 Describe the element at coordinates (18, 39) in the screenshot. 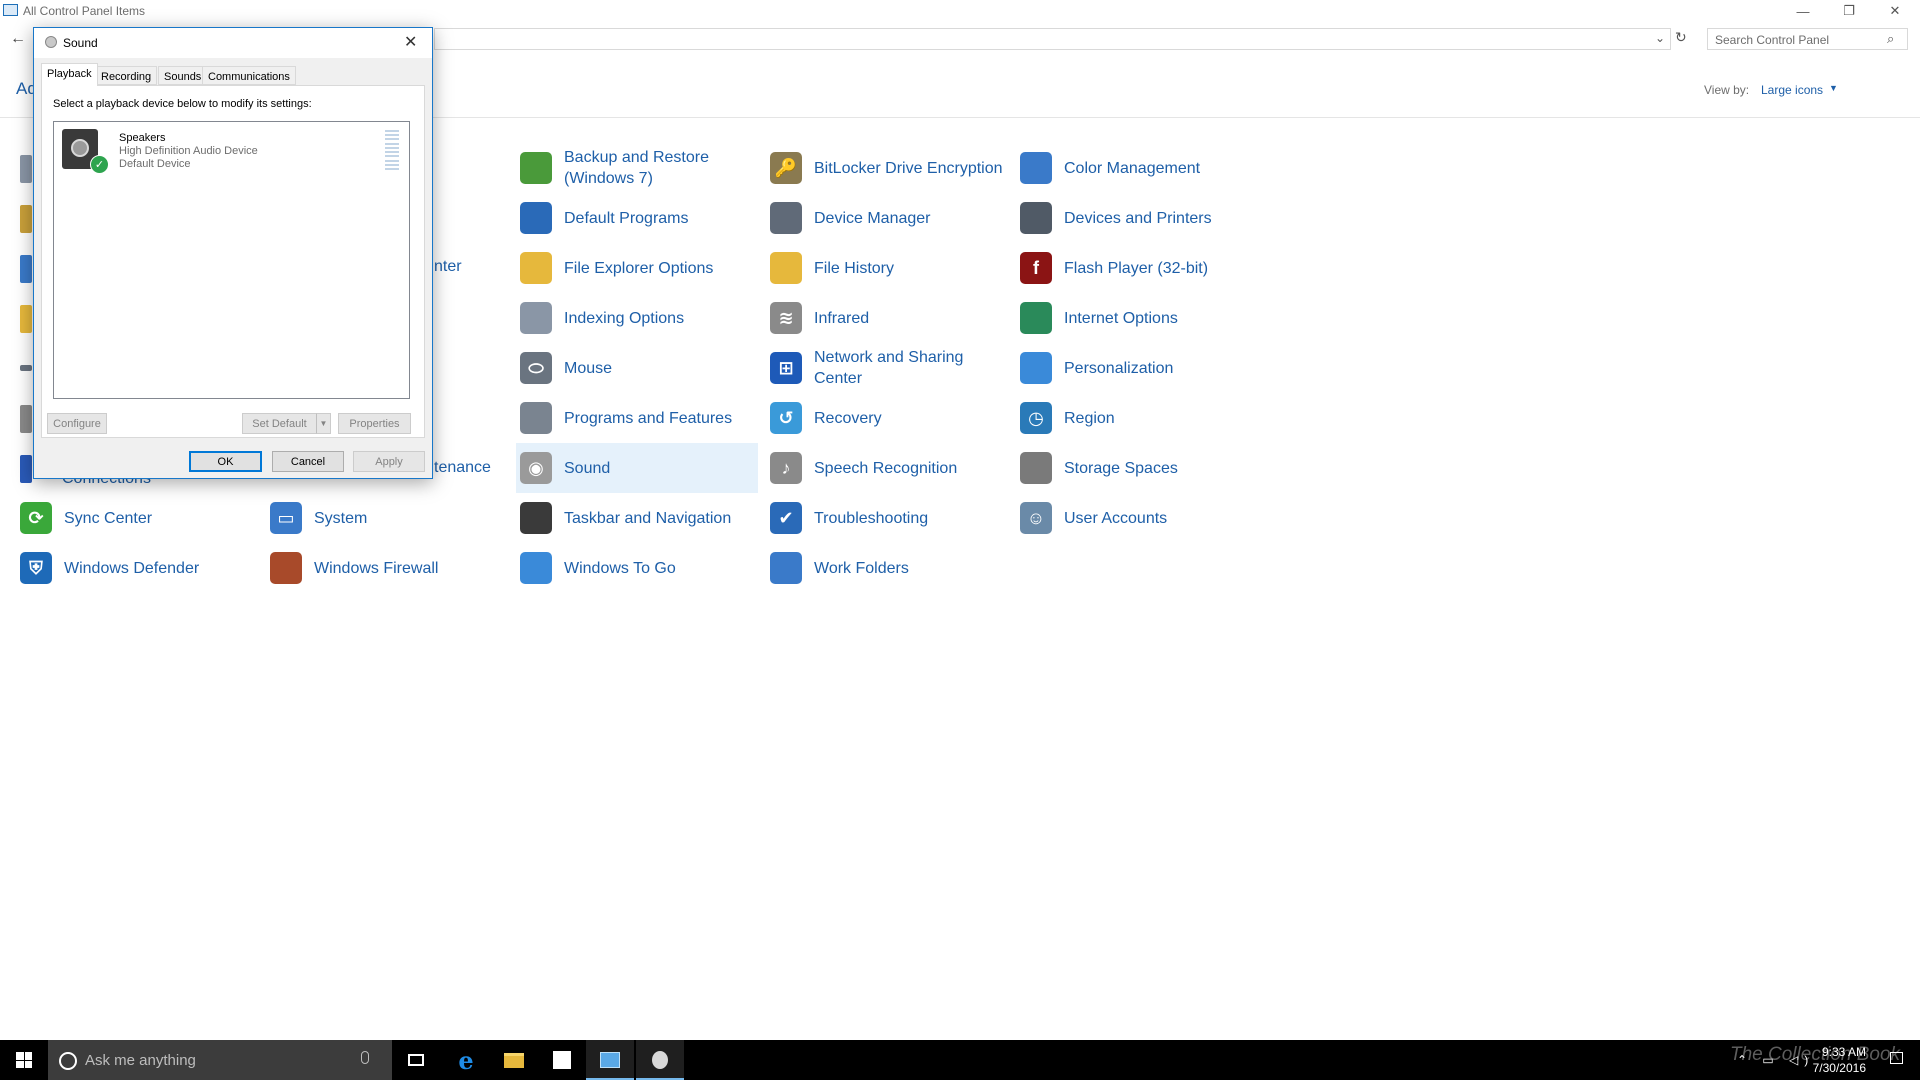

I see `back-arrow-icon: ←` at that location.